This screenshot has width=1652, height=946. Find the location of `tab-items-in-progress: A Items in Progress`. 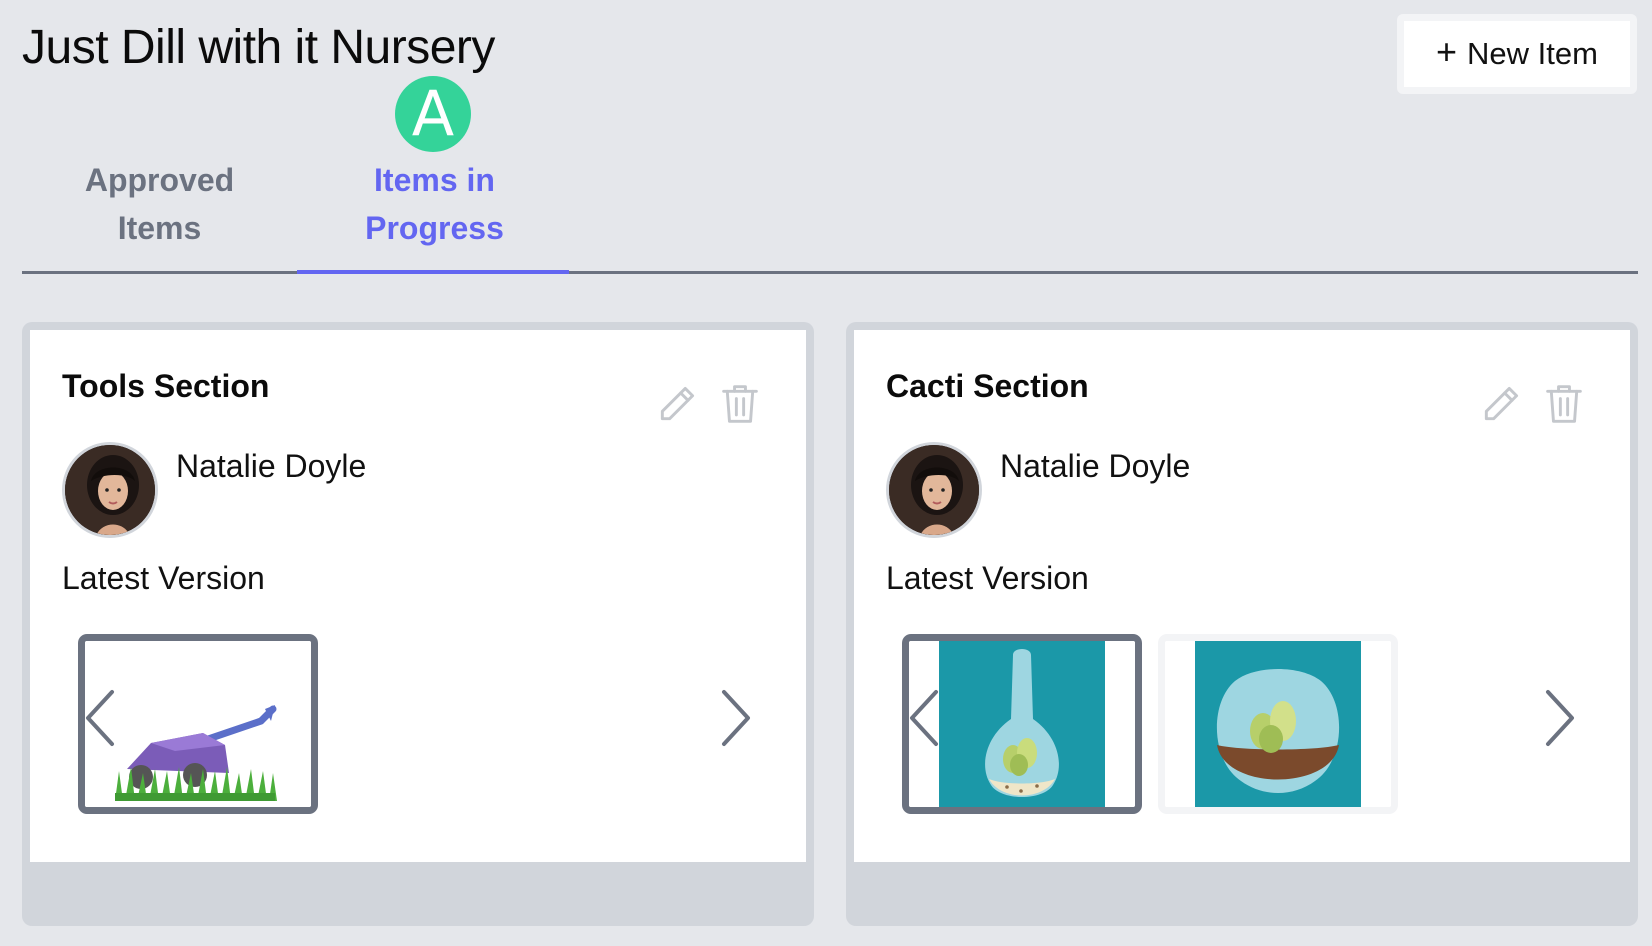

tab-items-in-progress: A Items in Progress is located at coordinates (434, 174).